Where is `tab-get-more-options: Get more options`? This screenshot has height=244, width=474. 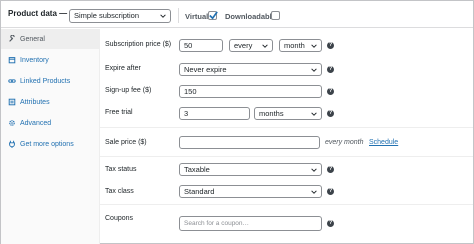
tab-get-more-options: Get more options is located at coordinates (50, 144).